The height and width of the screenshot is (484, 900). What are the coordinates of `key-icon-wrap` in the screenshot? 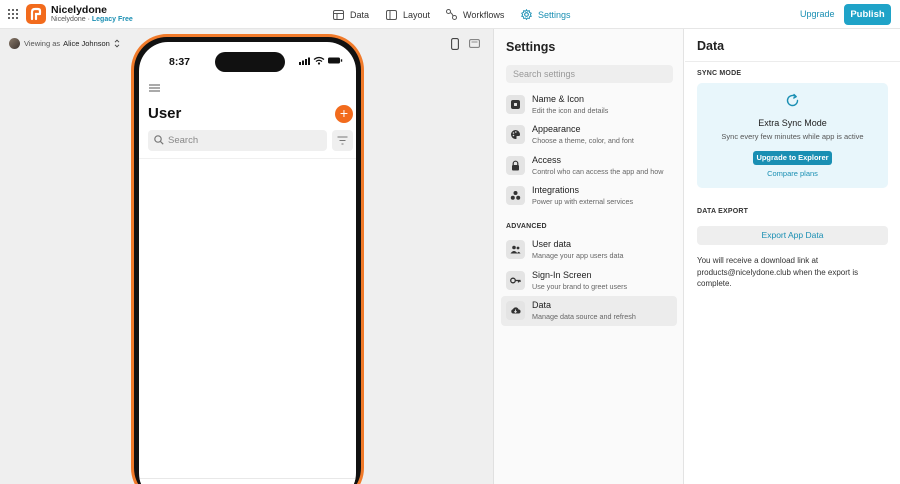 It's located at (515, 280).